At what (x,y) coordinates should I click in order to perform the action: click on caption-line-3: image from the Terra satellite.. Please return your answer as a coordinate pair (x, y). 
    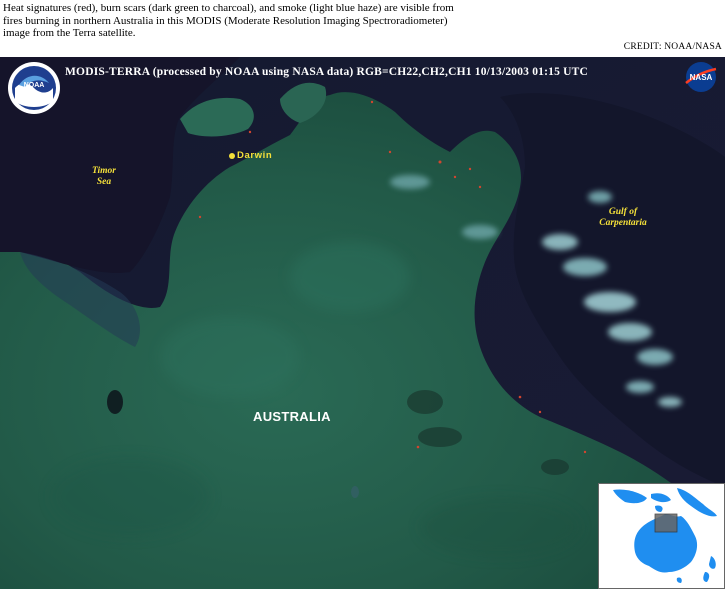
    Looking at the image, I should click on (69, 33).